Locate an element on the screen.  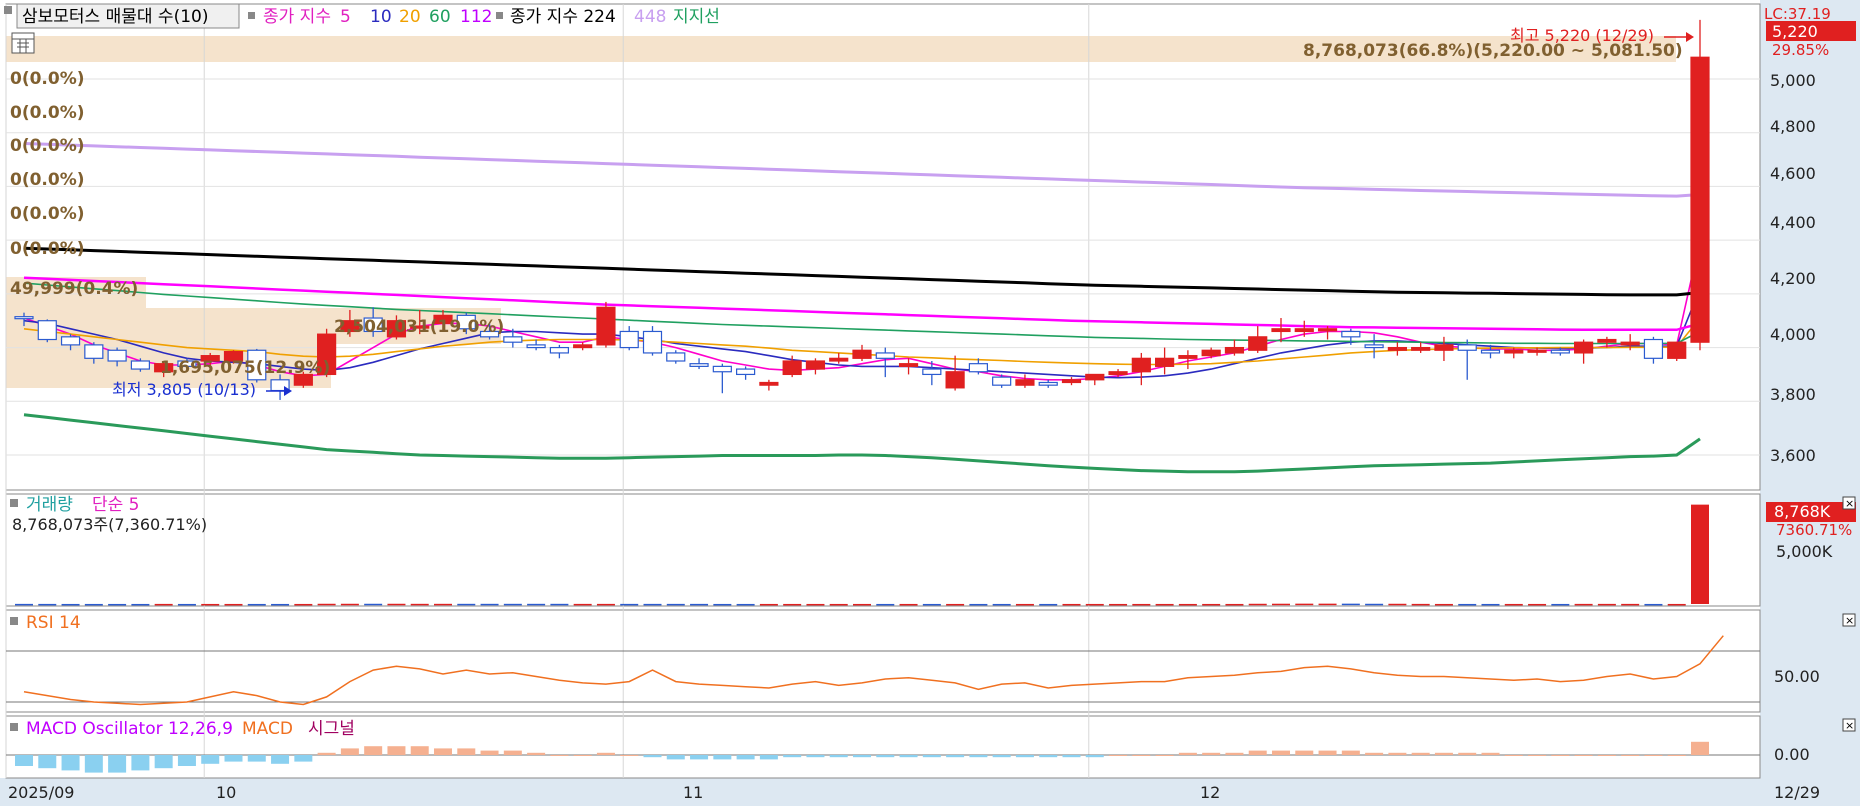
ma-period-60: 60 is located at coordinates (440, 17).